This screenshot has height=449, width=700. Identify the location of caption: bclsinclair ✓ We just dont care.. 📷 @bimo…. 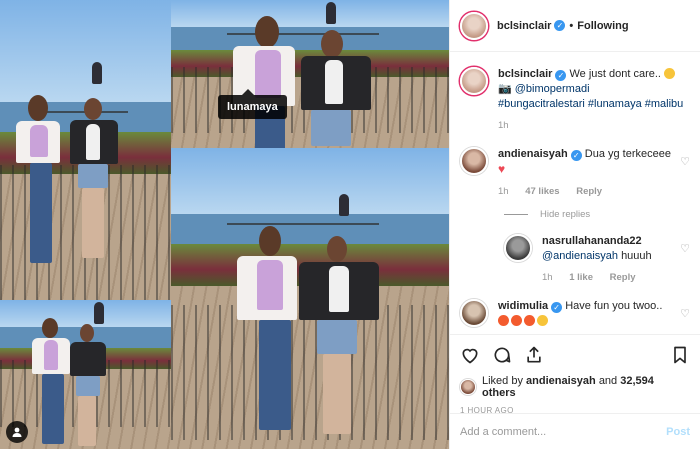
(575, 100).